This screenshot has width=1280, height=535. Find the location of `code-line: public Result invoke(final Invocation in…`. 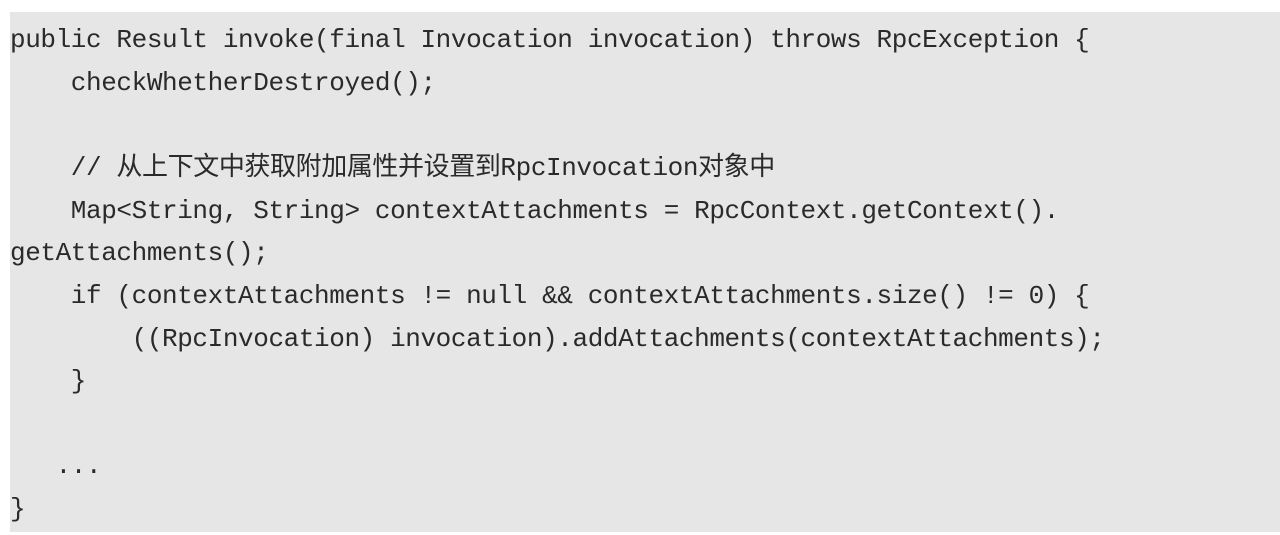

code-line: public Result invoke(final Invocation in… is located at coordinates (550, 40).